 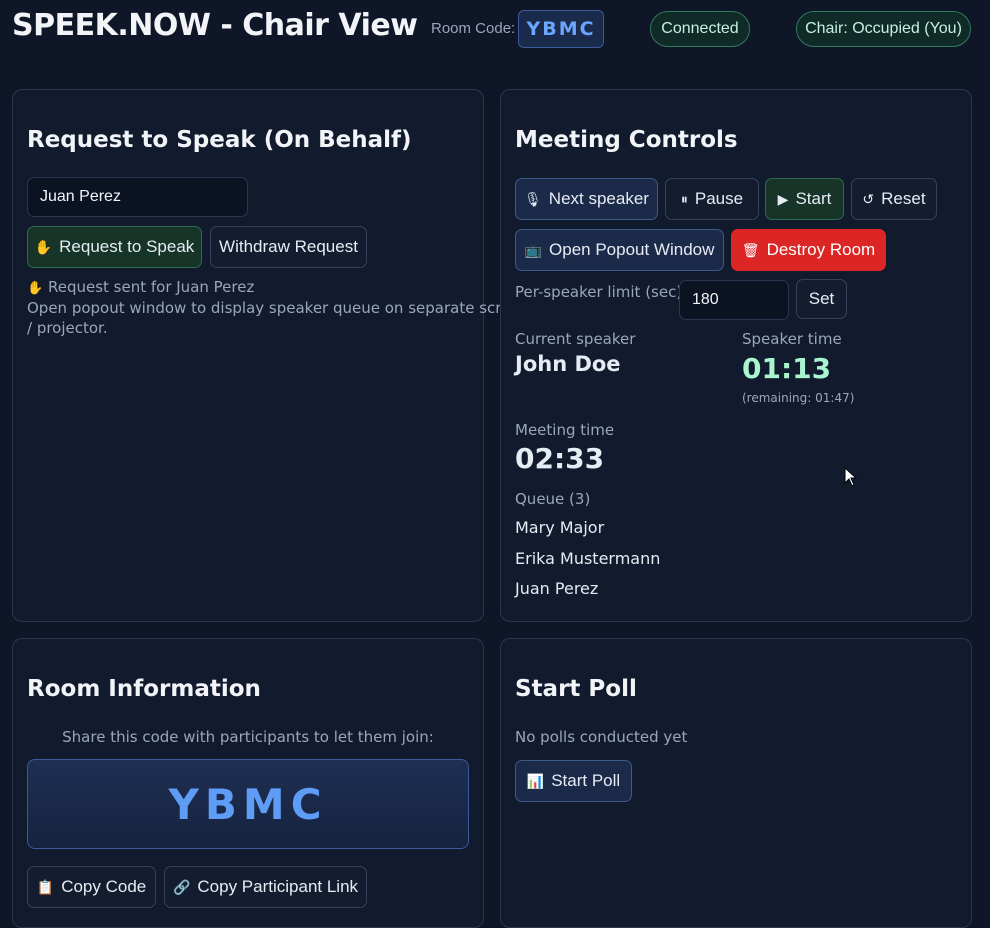 What do you see at coordinates (632, 249) in the screenshot?
I see `open-popout-window-label: Open Popout Window` at bounding box center [632, 249].